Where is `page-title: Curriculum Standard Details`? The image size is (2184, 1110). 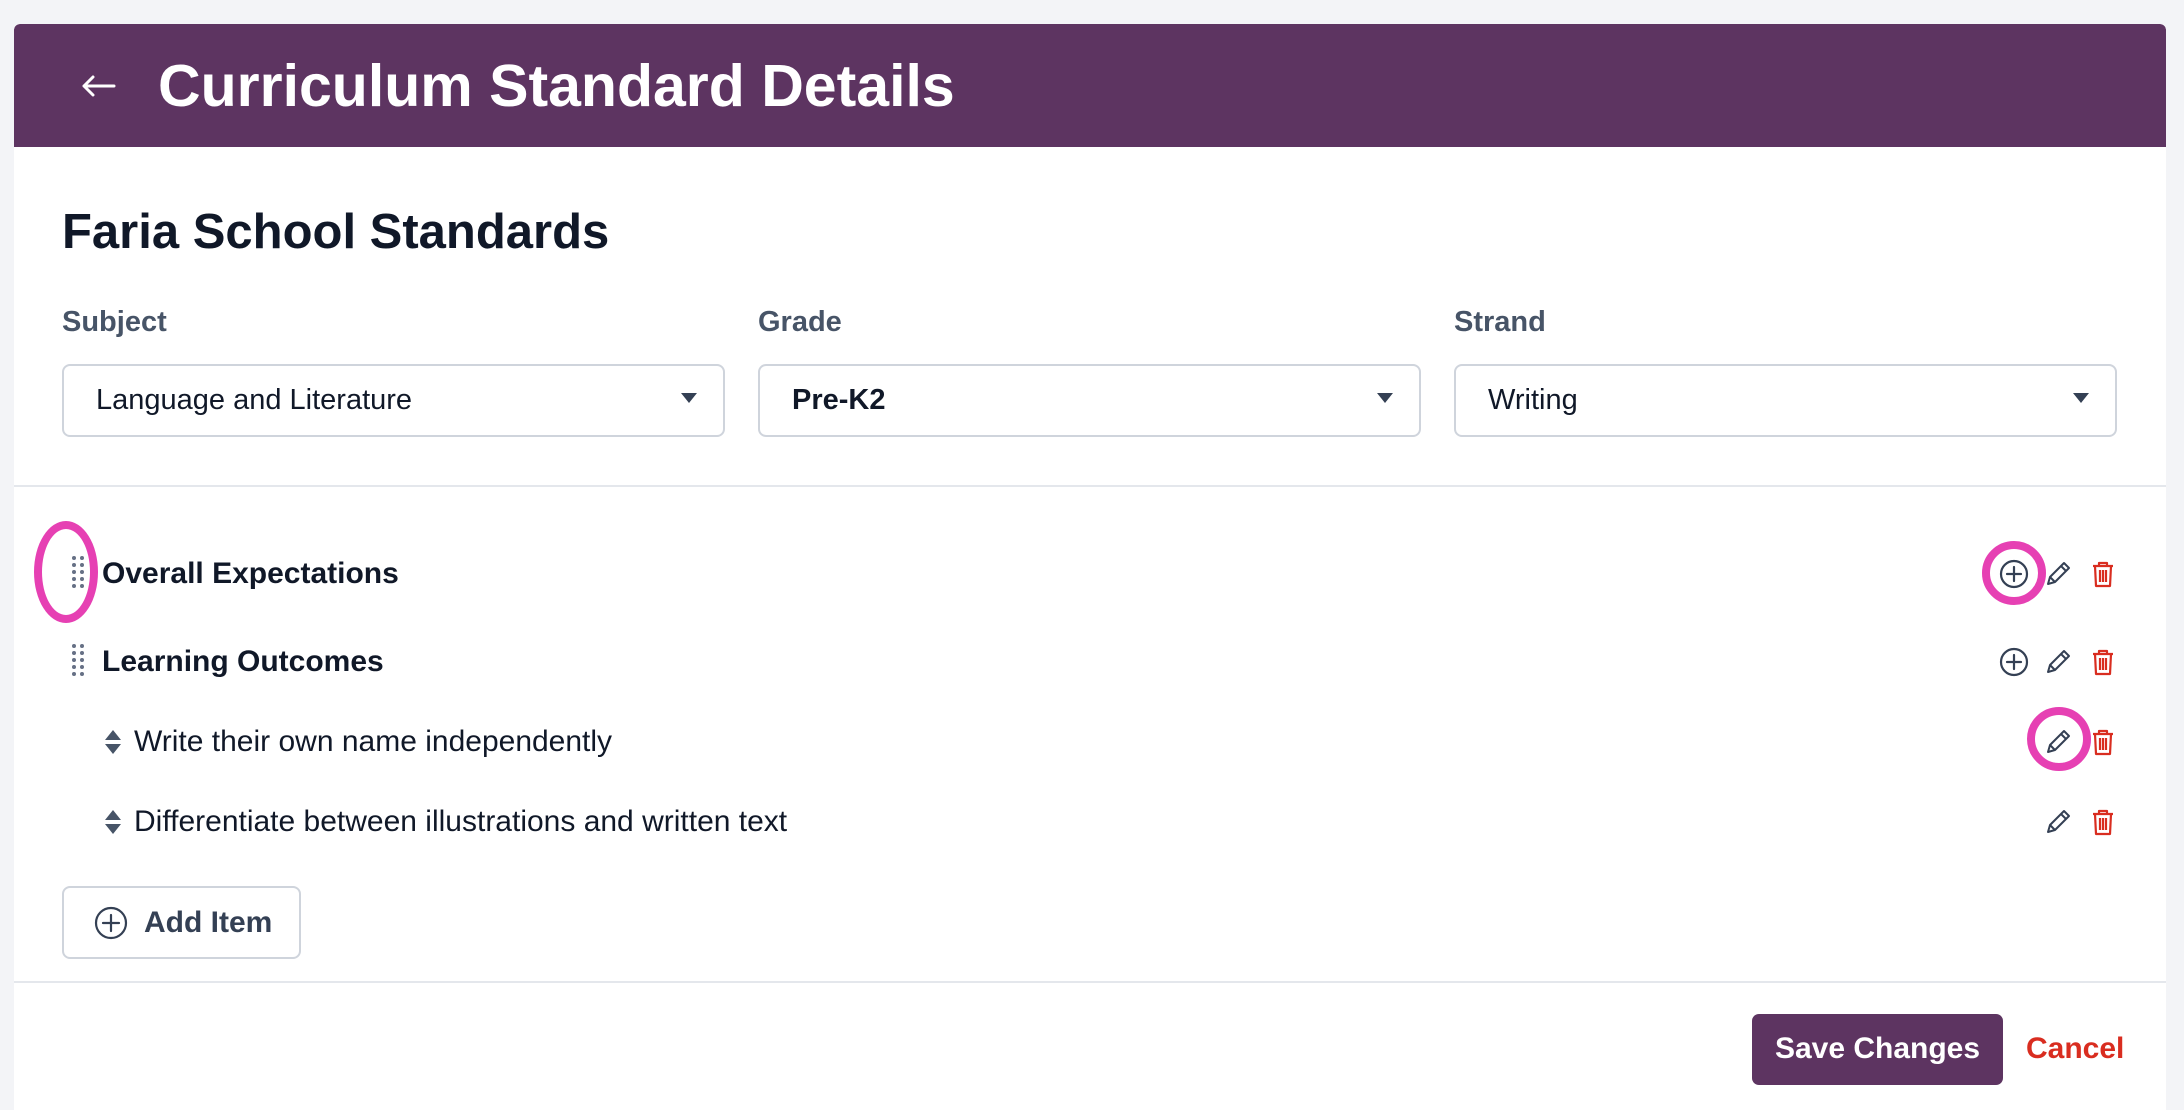
page-title: Curriculum Standard Details is located at coordinates (556, 86).